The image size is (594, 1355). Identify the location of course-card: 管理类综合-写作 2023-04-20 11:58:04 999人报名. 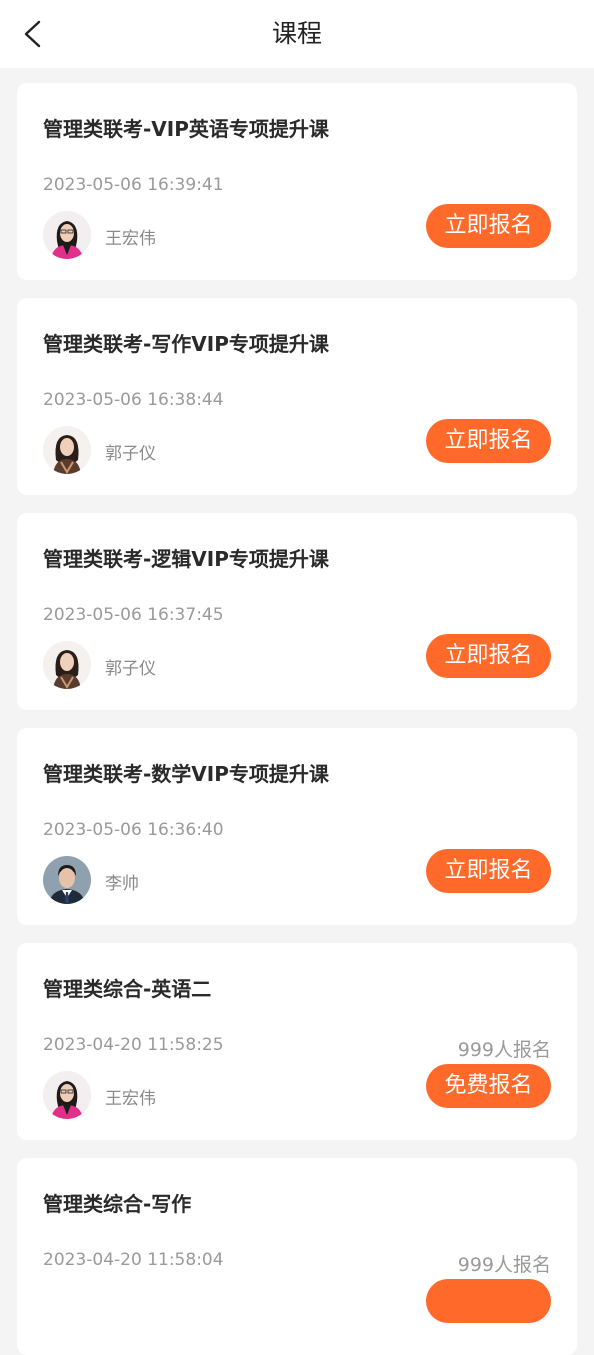
(297, 1256).